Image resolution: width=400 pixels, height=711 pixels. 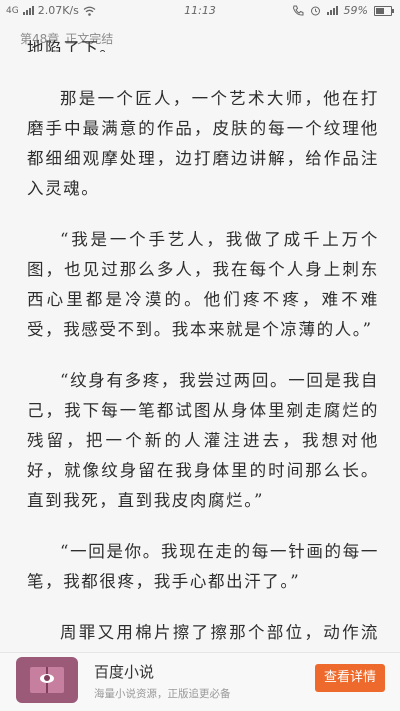 What do you see at coordinates (332, 10) in the screenshot?
I see `cell-signal-icon` at bounding box center [332, 10].